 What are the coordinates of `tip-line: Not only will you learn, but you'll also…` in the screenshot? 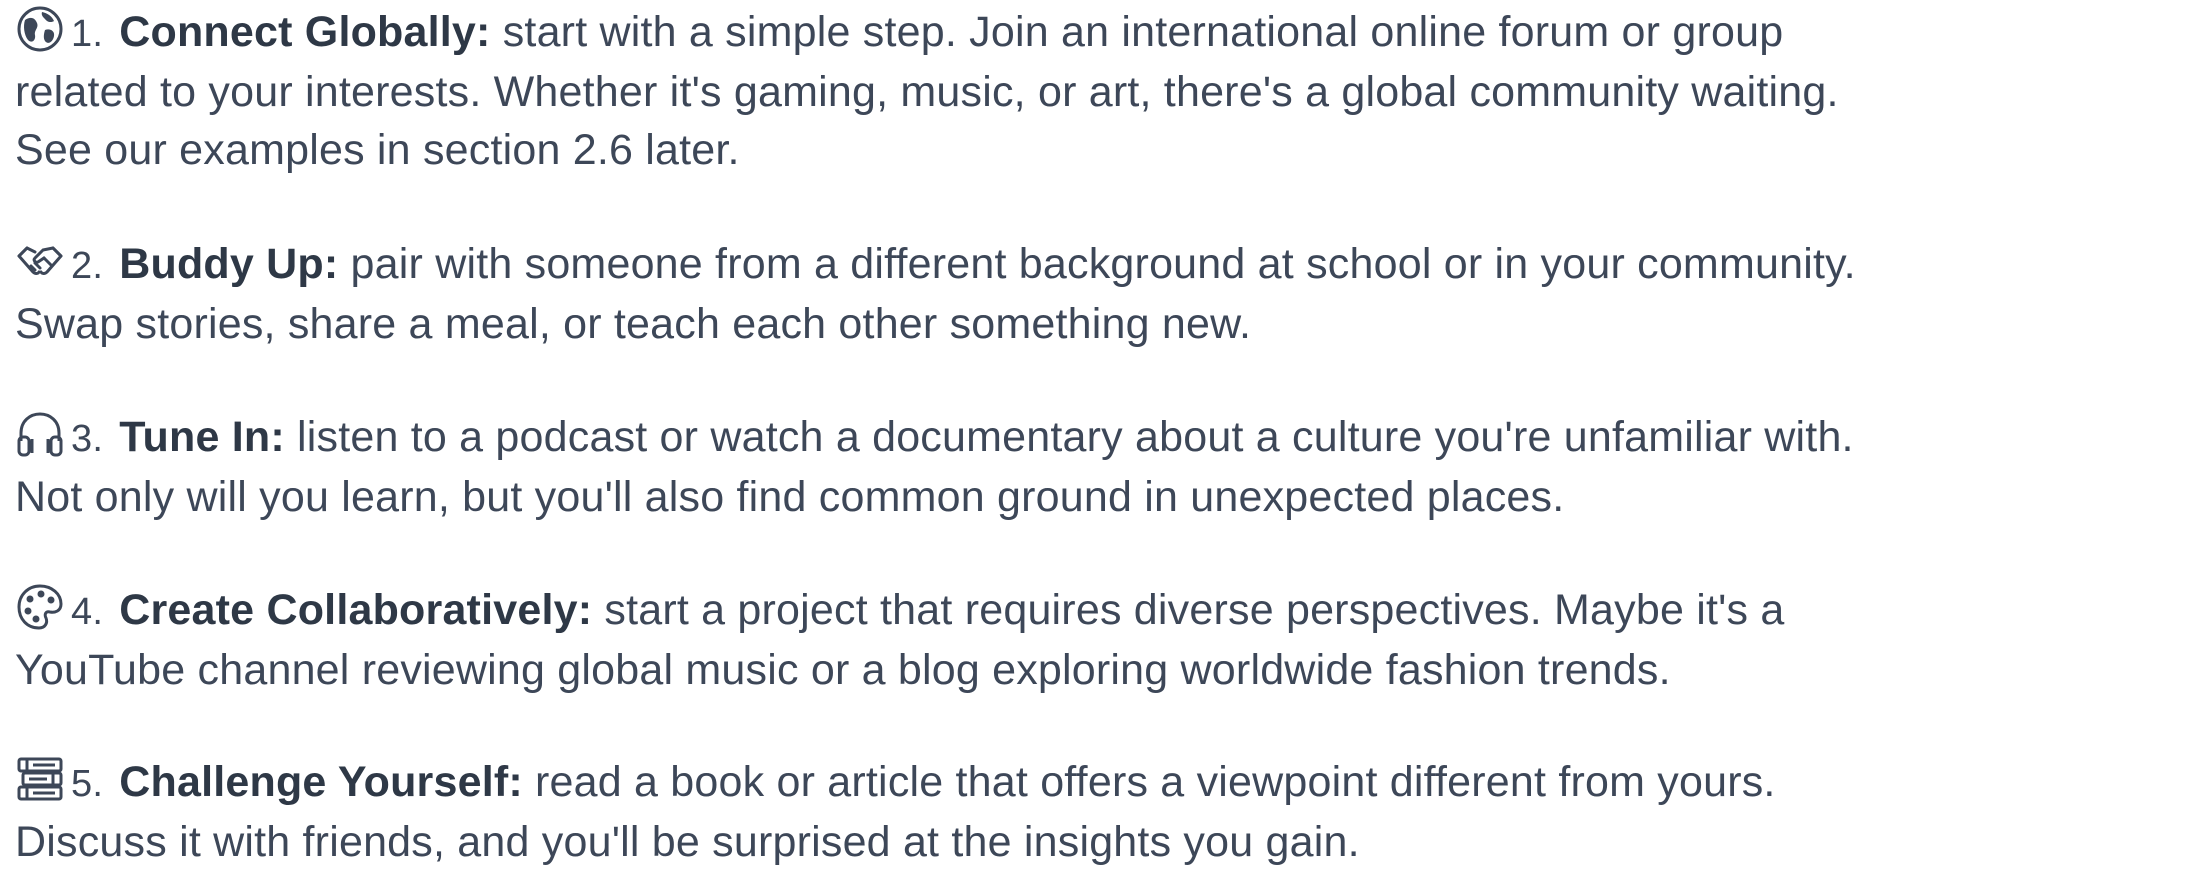 It's located at (790, 497).